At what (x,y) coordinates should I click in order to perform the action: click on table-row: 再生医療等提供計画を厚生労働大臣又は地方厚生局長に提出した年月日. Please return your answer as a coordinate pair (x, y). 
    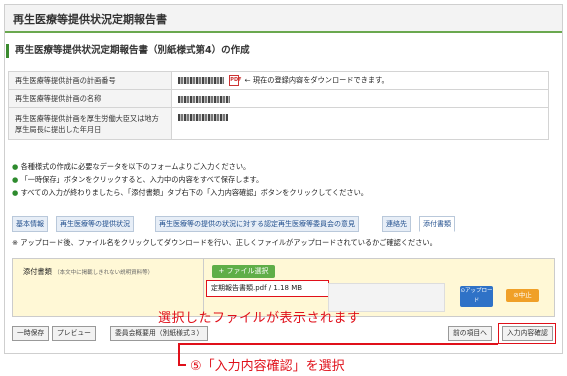
    Looking at the image, I should click on (278, 123).